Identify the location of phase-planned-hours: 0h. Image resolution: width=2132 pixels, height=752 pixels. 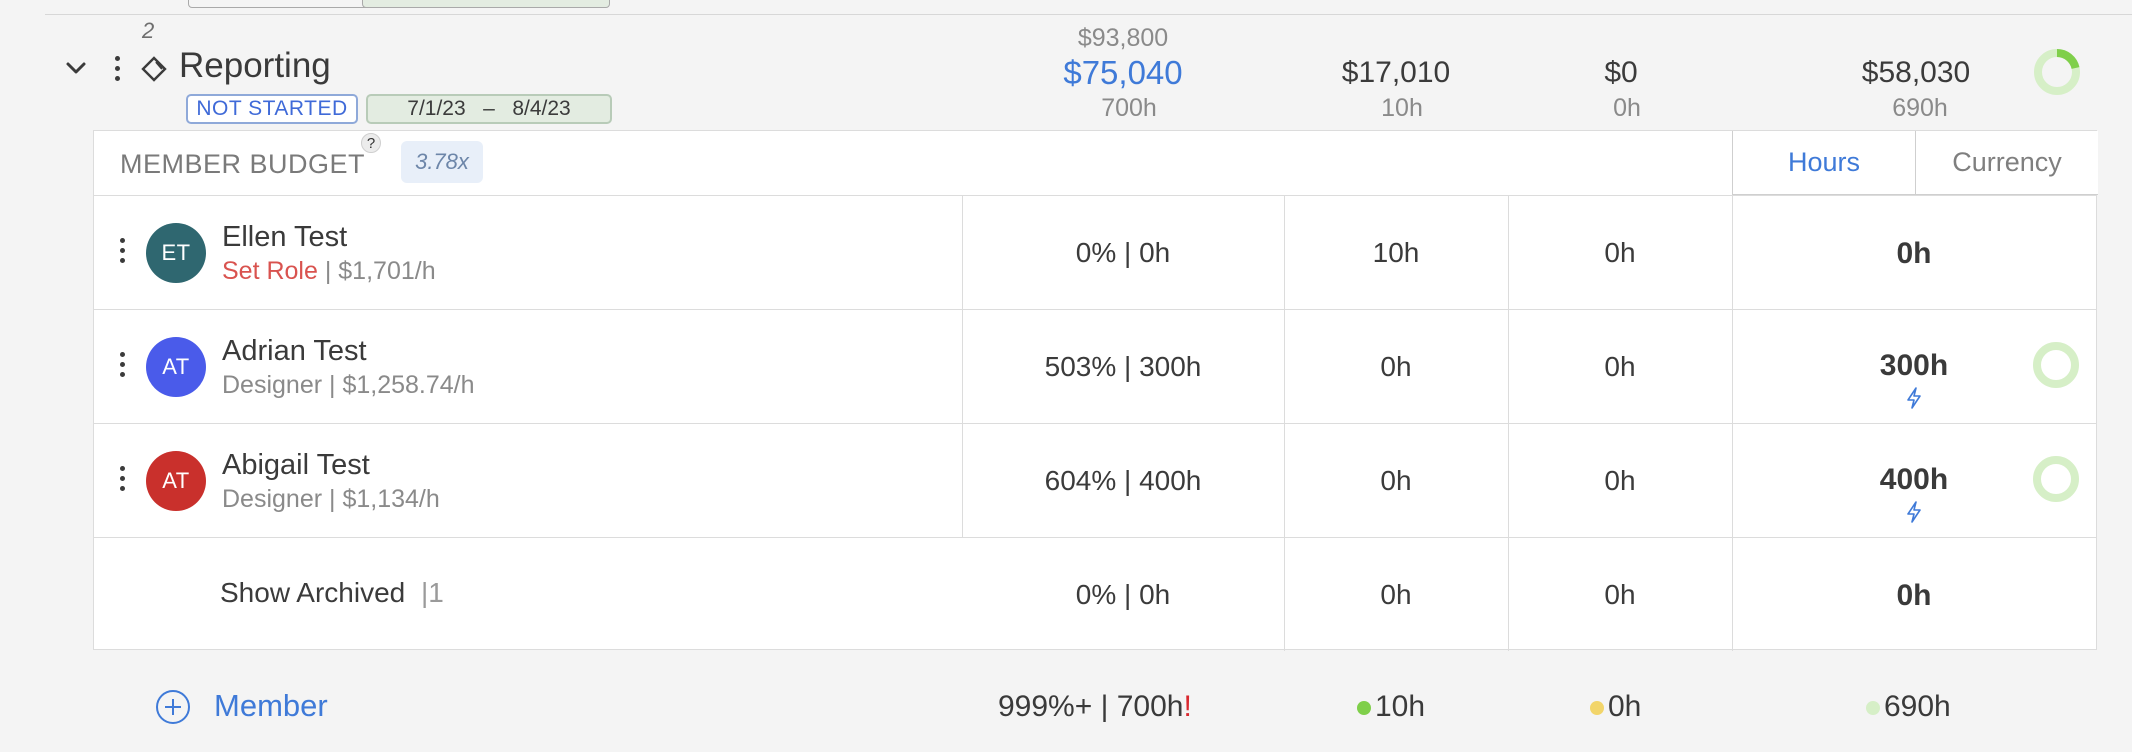
(1627, 108).